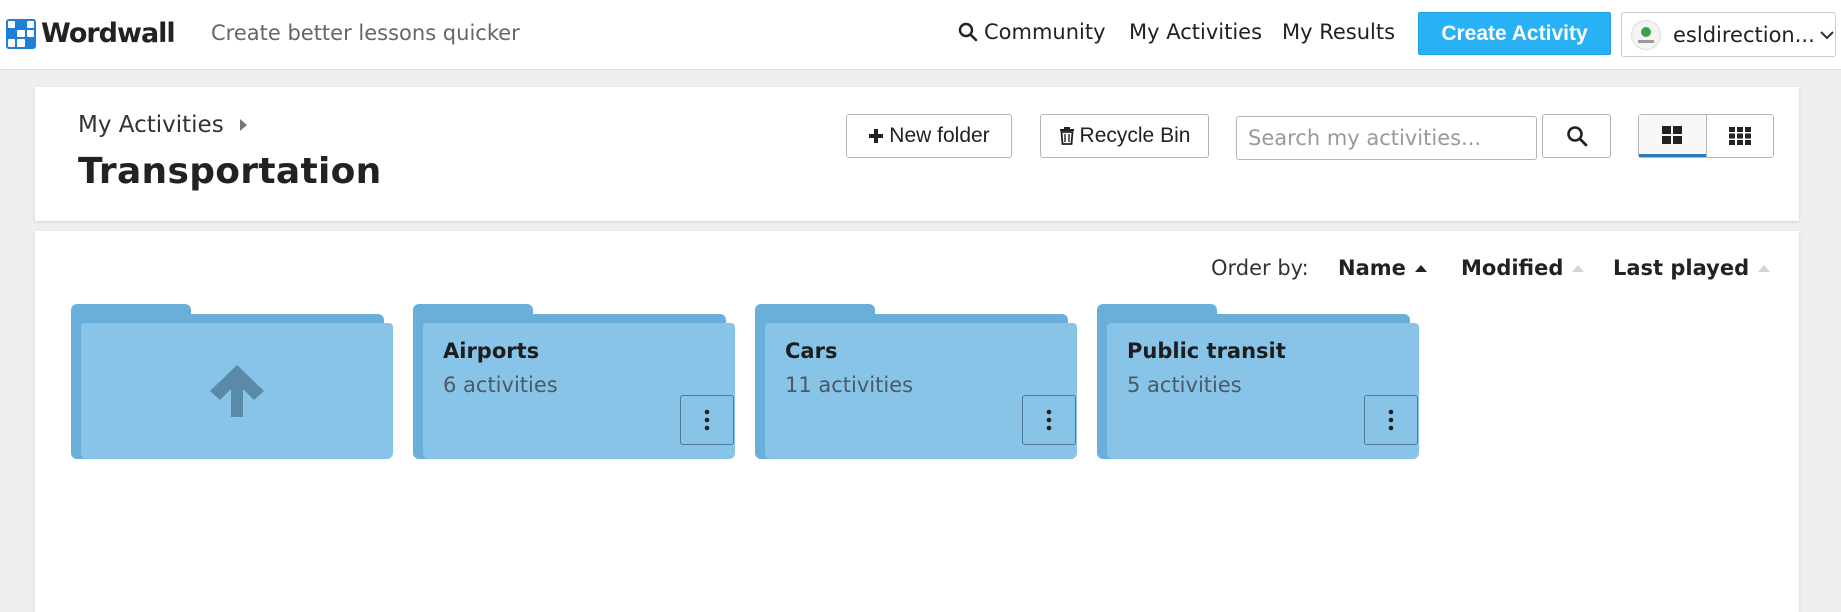 Image resolution: width=1841 pixels, height=612 pixels. What do you see at coordinates (1184, 385) in the screenshot?
I see `folder-activity-count: 5 activities` at bounding box center [1184, 385].